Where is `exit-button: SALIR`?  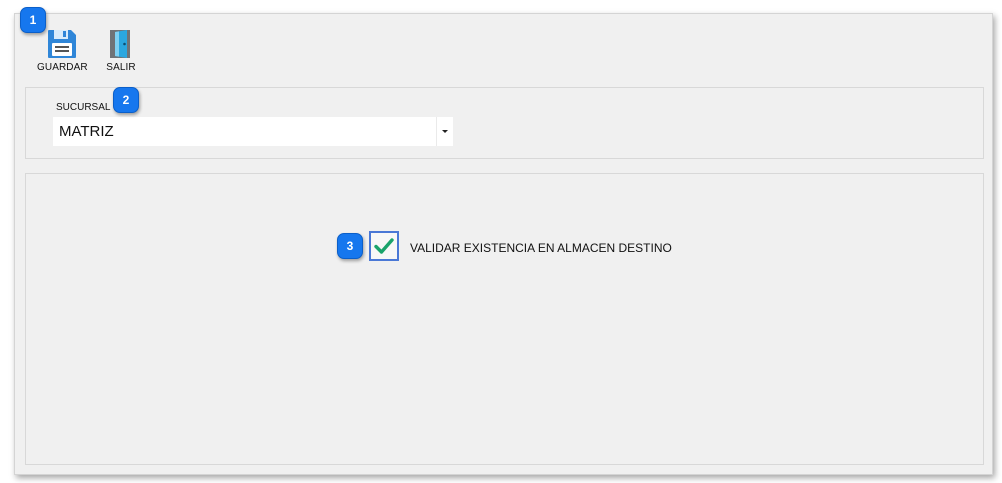 exit-button: SALIR is located at coordinates (121, 50).